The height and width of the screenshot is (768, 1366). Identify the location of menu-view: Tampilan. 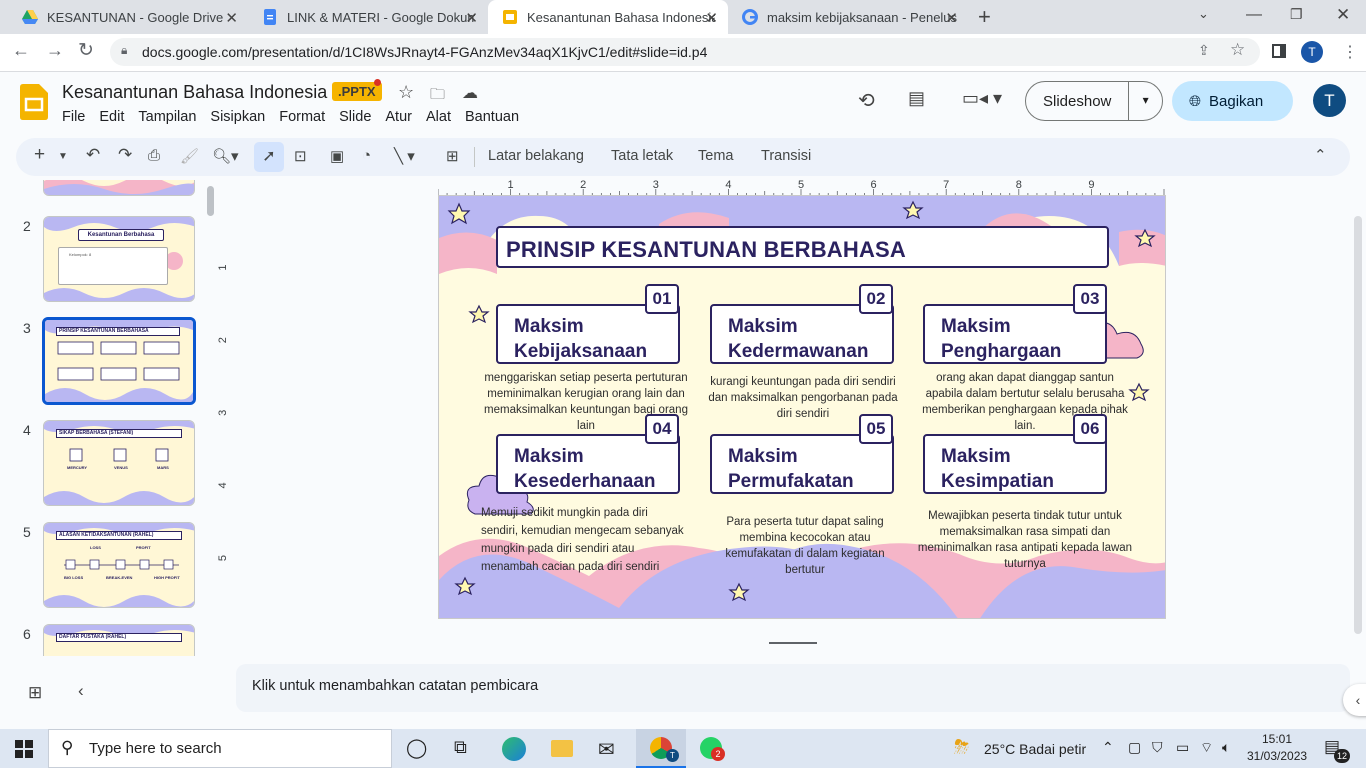
(167, 117).